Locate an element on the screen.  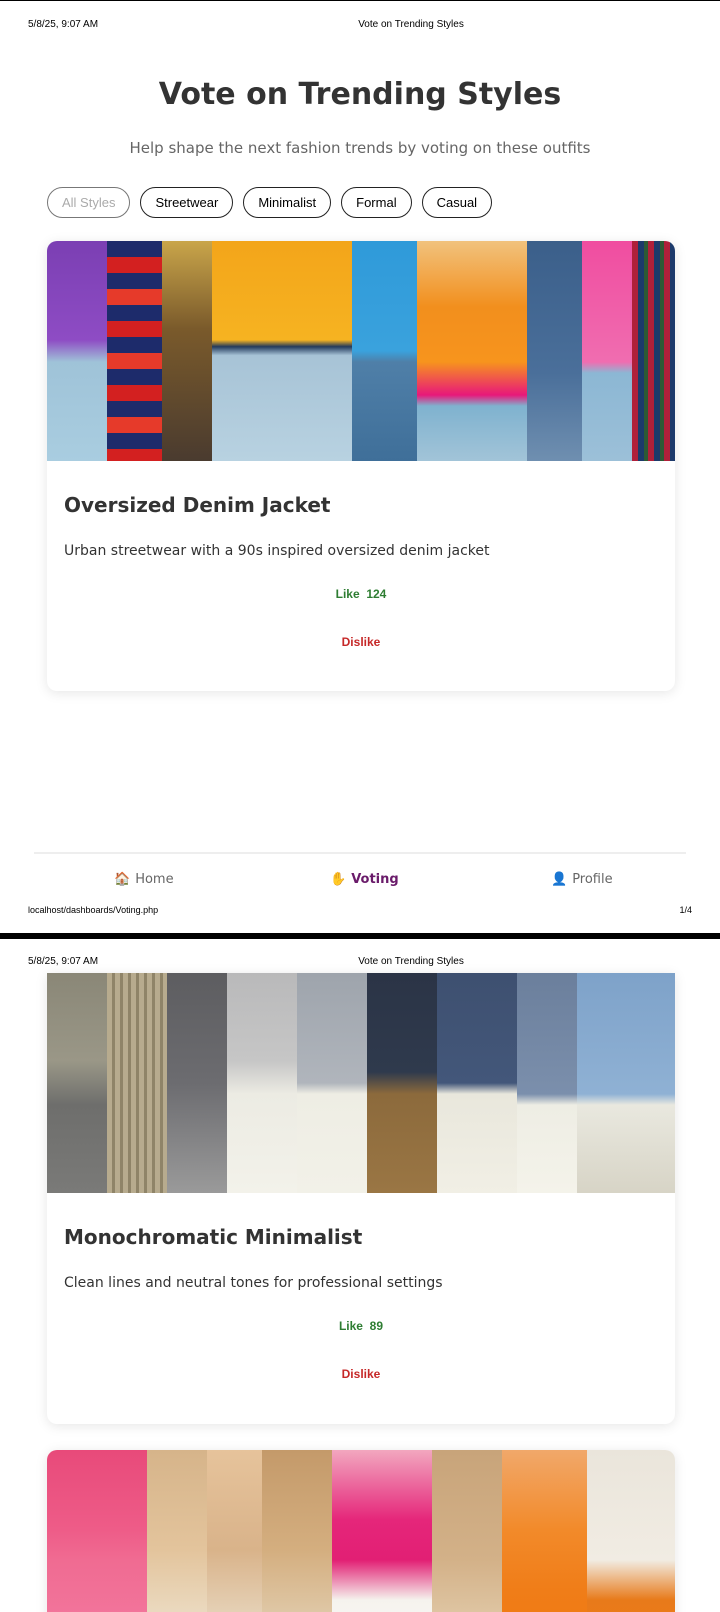
like-button: Like 124 is located at coordinates (361, 594).